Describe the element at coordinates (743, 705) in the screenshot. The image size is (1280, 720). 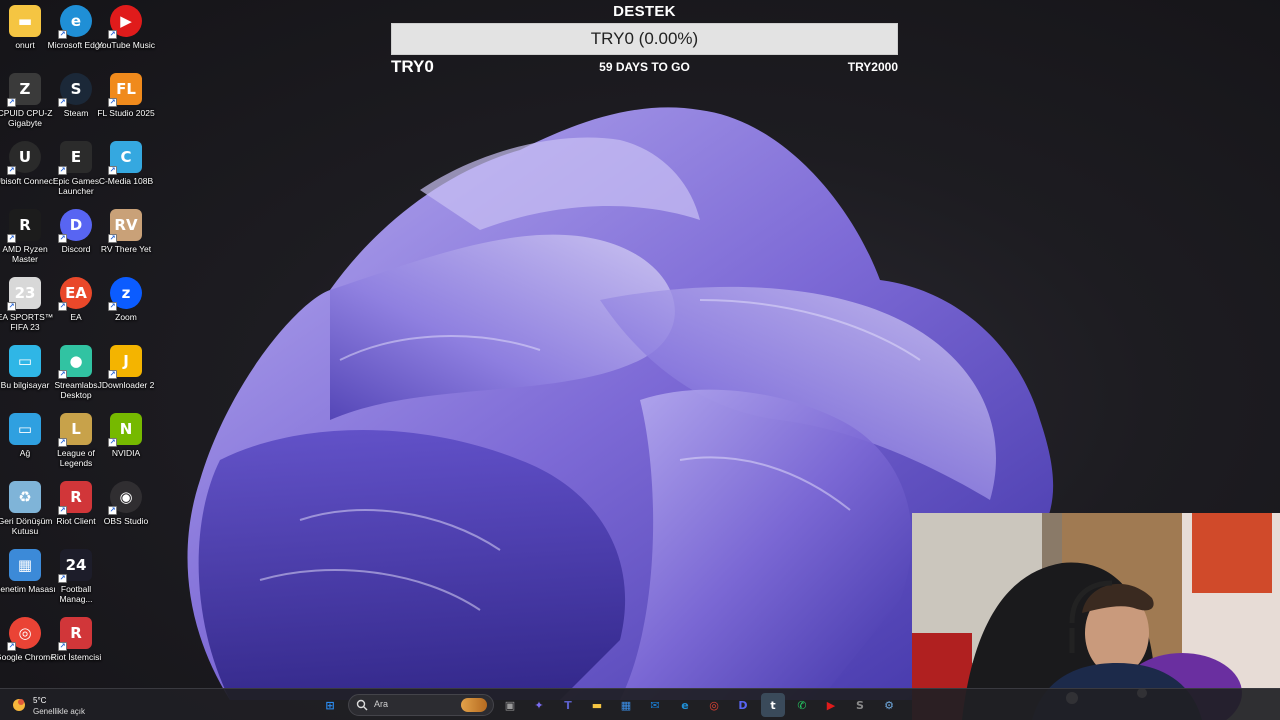
I see `taskbar-discord-icon: D` at that location.